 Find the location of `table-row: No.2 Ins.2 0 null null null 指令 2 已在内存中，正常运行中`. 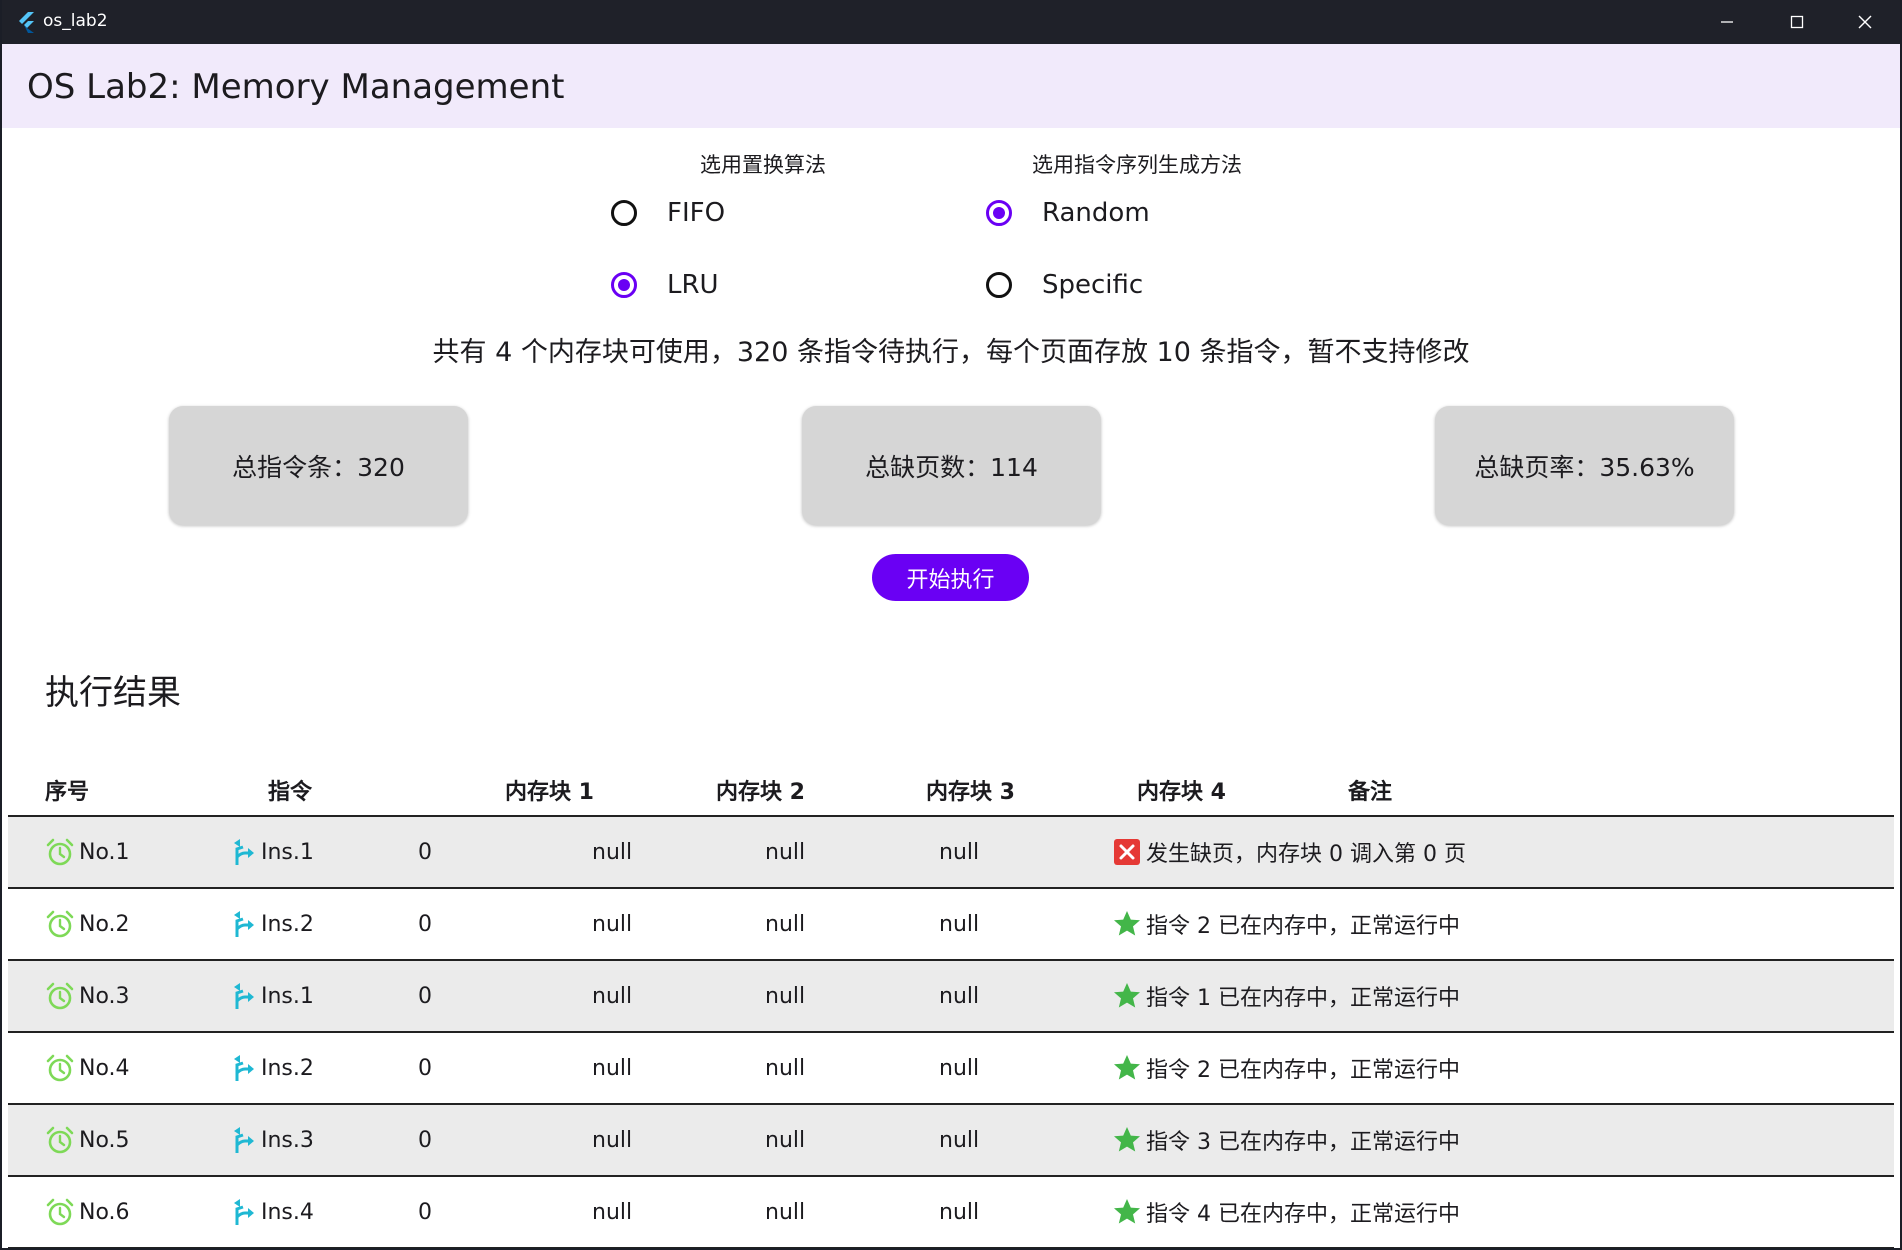

table-row: No.2 Ins.2 0 null null null 指令 2 已在内存中，正常运行中 is located at coordinates (951, 925).